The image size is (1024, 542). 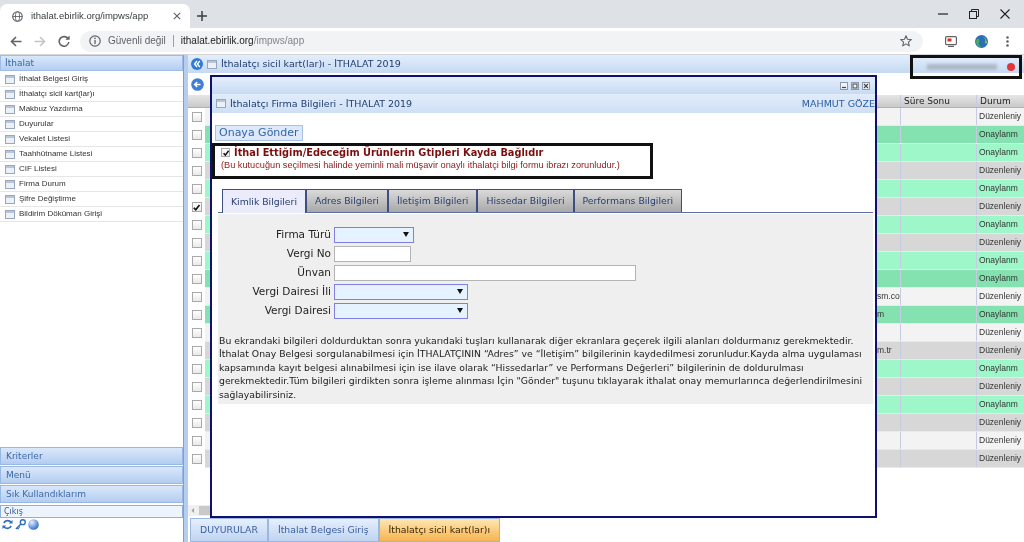 I want to click on sidebar-item: CIF Listesi, so click(x=91, y=169).